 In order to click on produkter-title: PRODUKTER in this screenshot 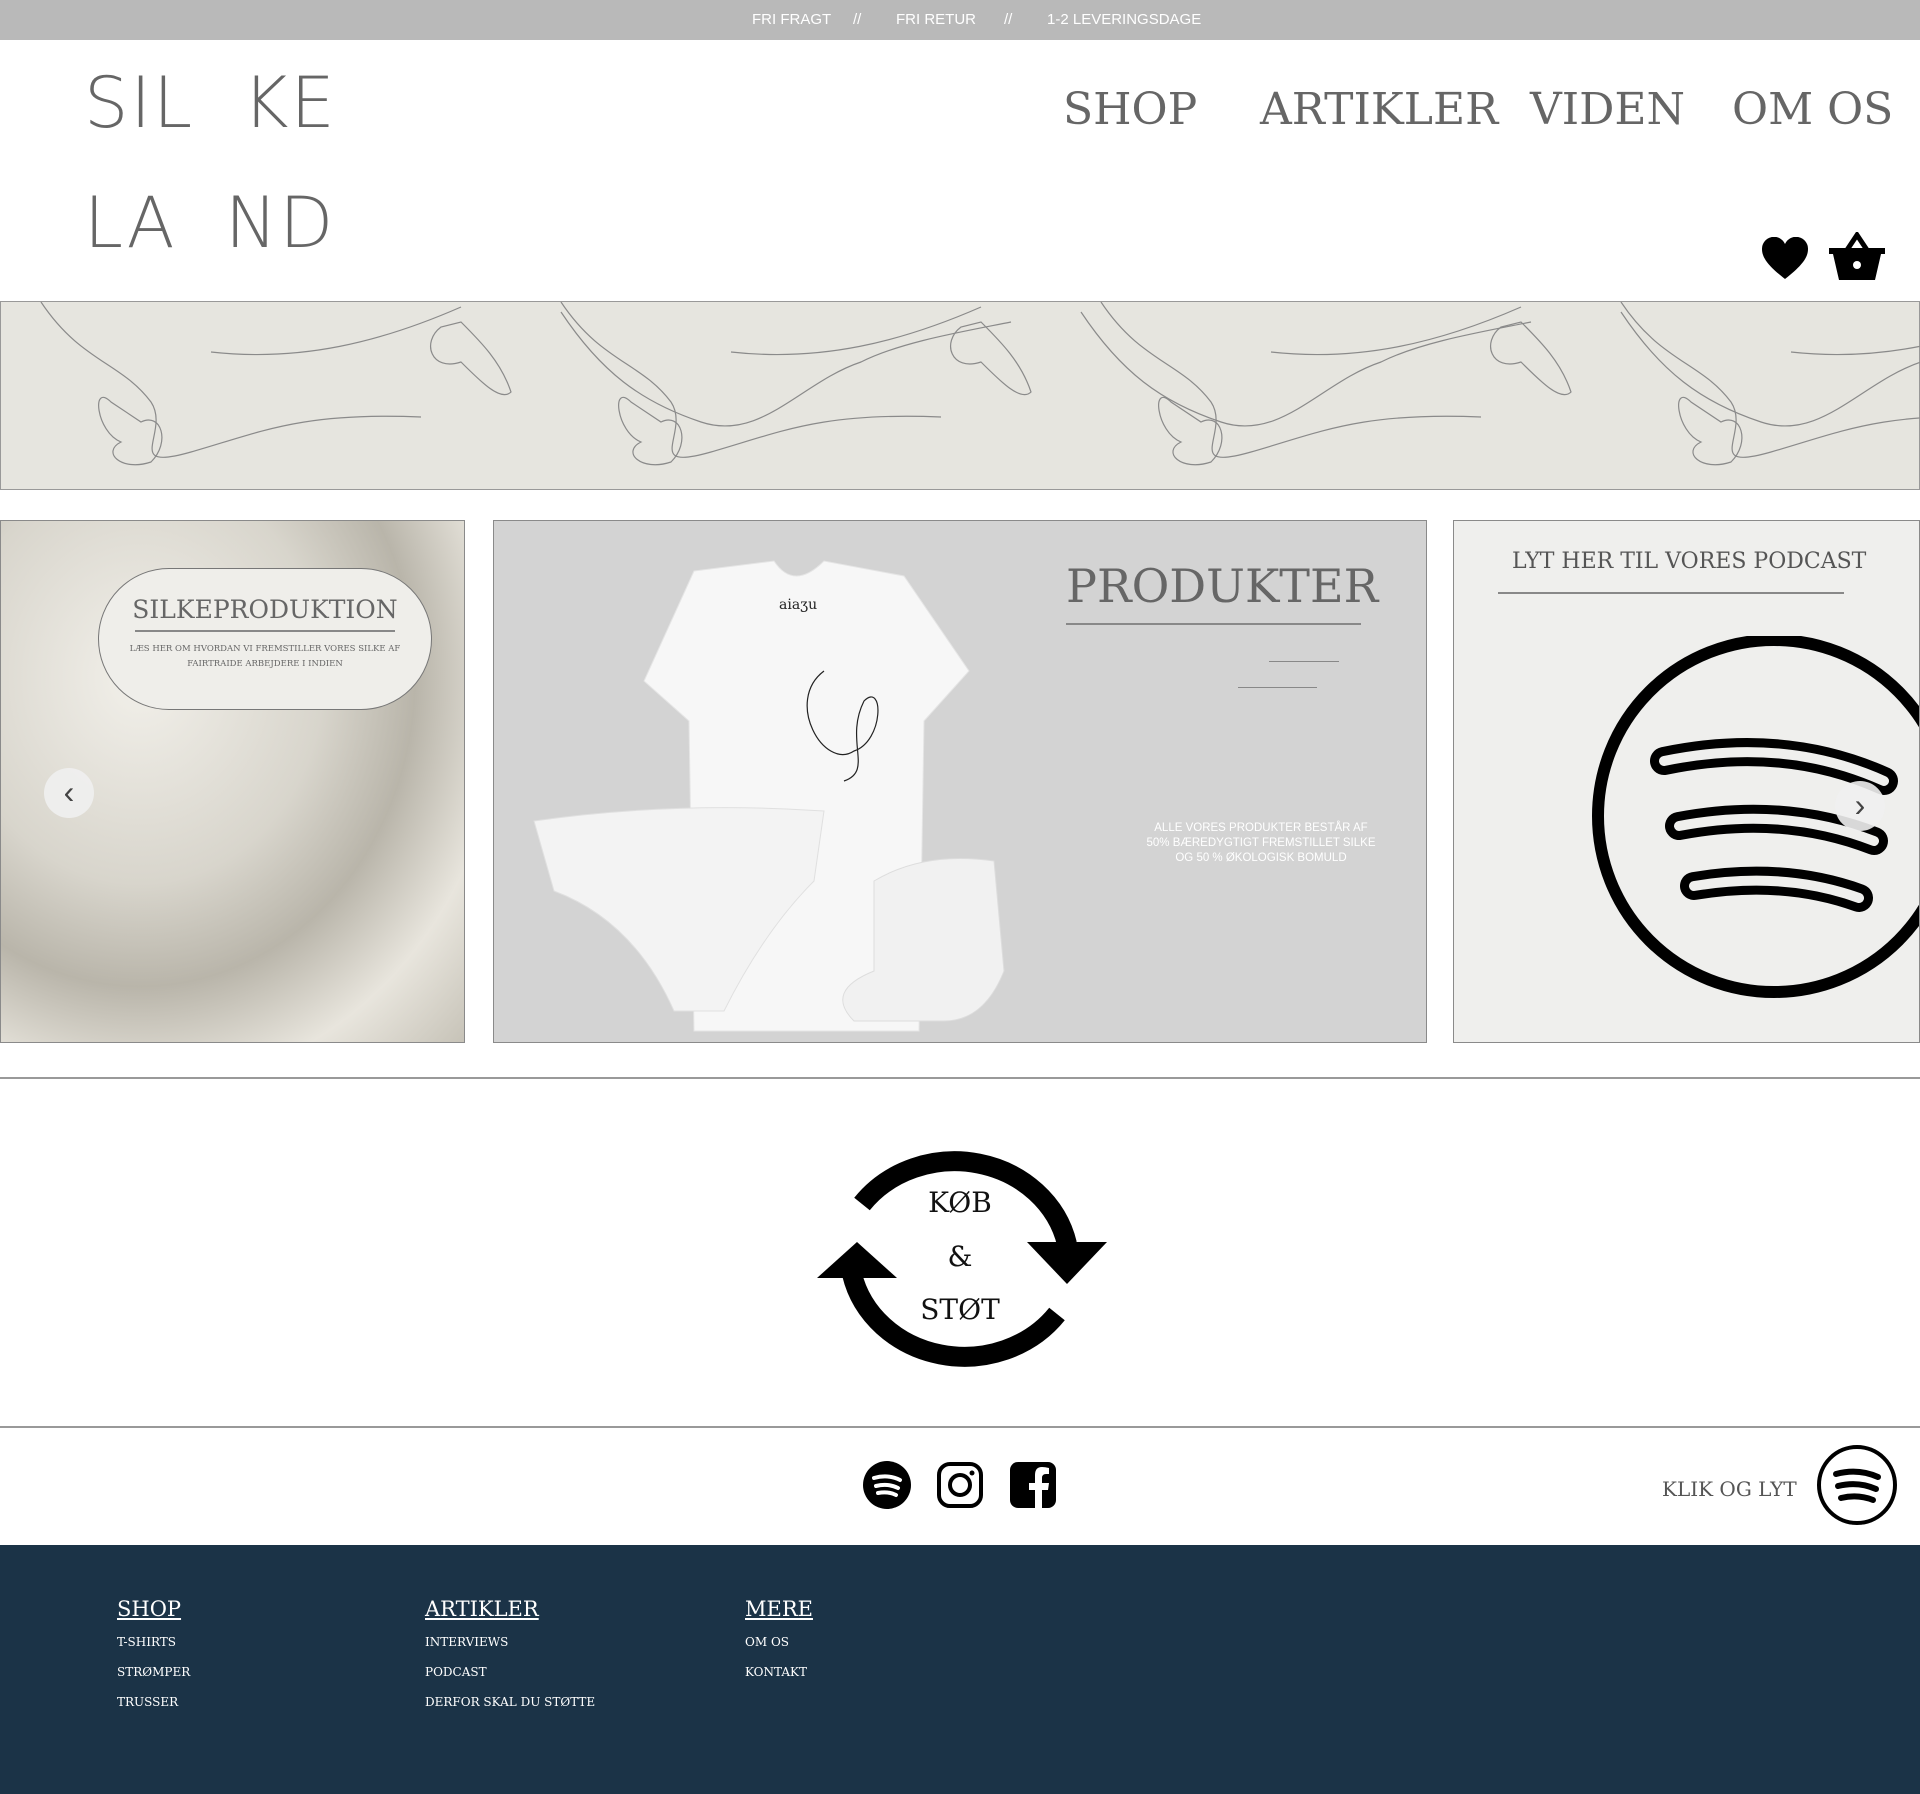, I will do `click(1222, 586)`.